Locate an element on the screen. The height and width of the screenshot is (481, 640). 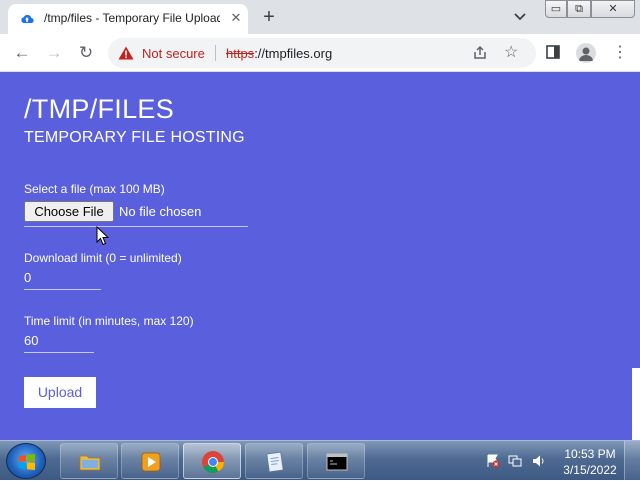
new-tab-button: + is located at coordinates (269, 17).